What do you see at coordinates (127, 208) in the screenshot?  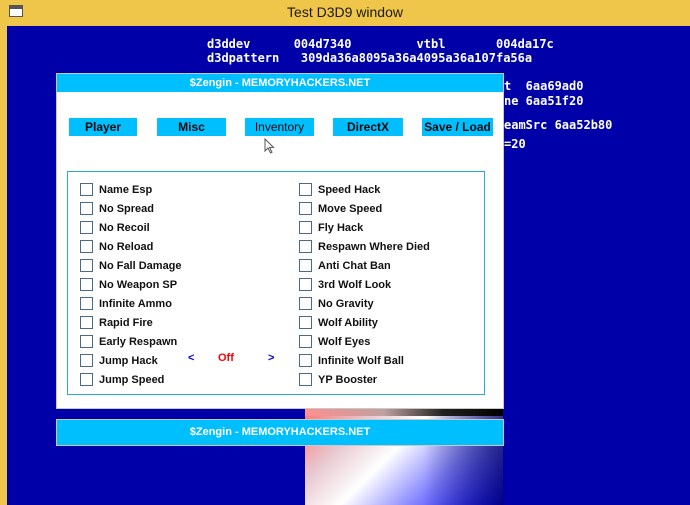 I see `option-label: No Spread` at bounding box center [127, 208].